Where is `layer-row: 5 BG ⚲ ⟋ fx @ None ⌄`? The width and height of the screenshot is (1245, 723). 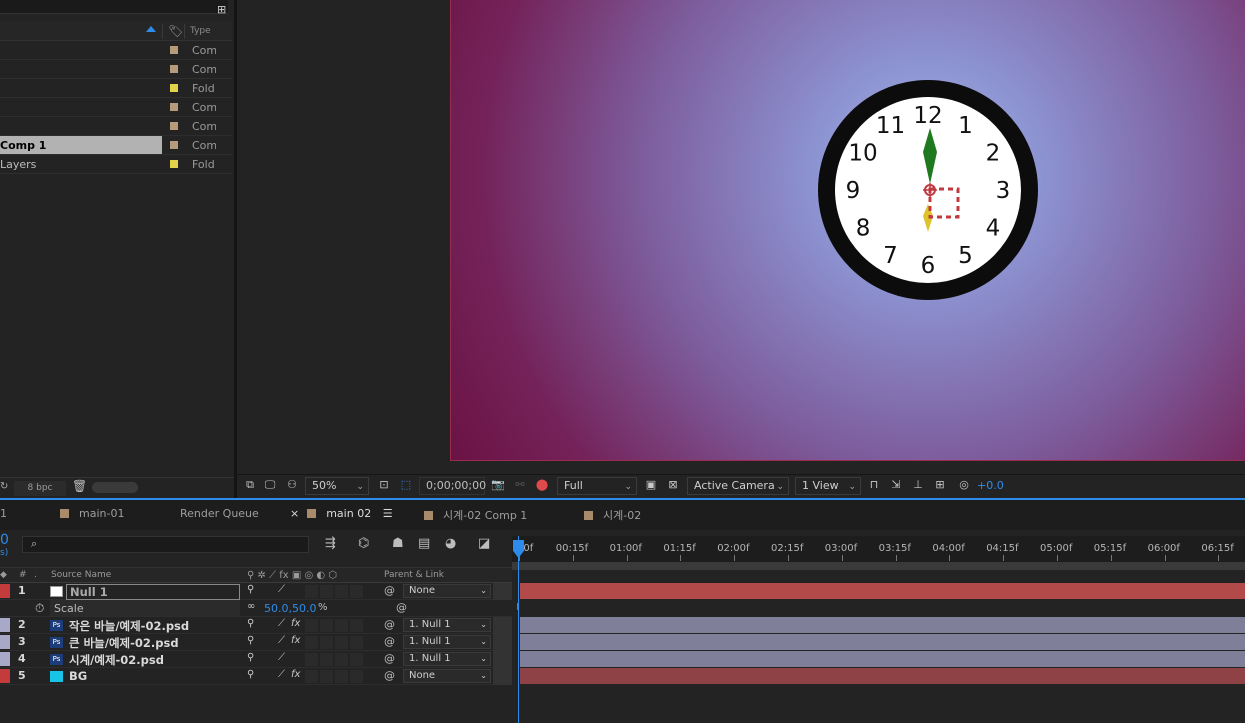
layer-row: 5 BG ⚲ ⟋ fx @ None ⌄ is located at coordinates (256, 676).